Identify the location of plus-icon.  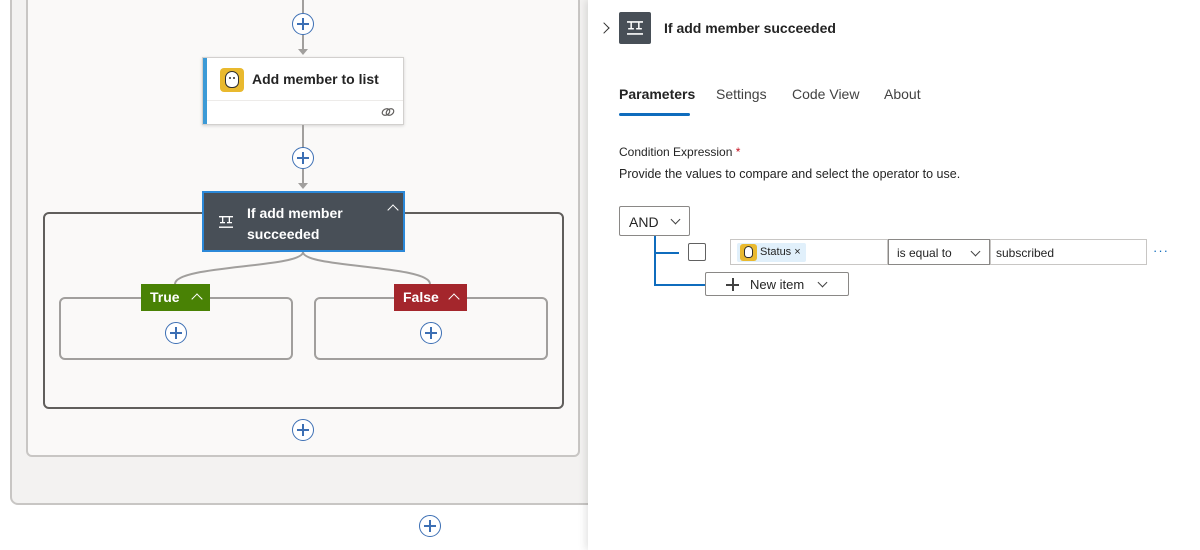
(732, 284).